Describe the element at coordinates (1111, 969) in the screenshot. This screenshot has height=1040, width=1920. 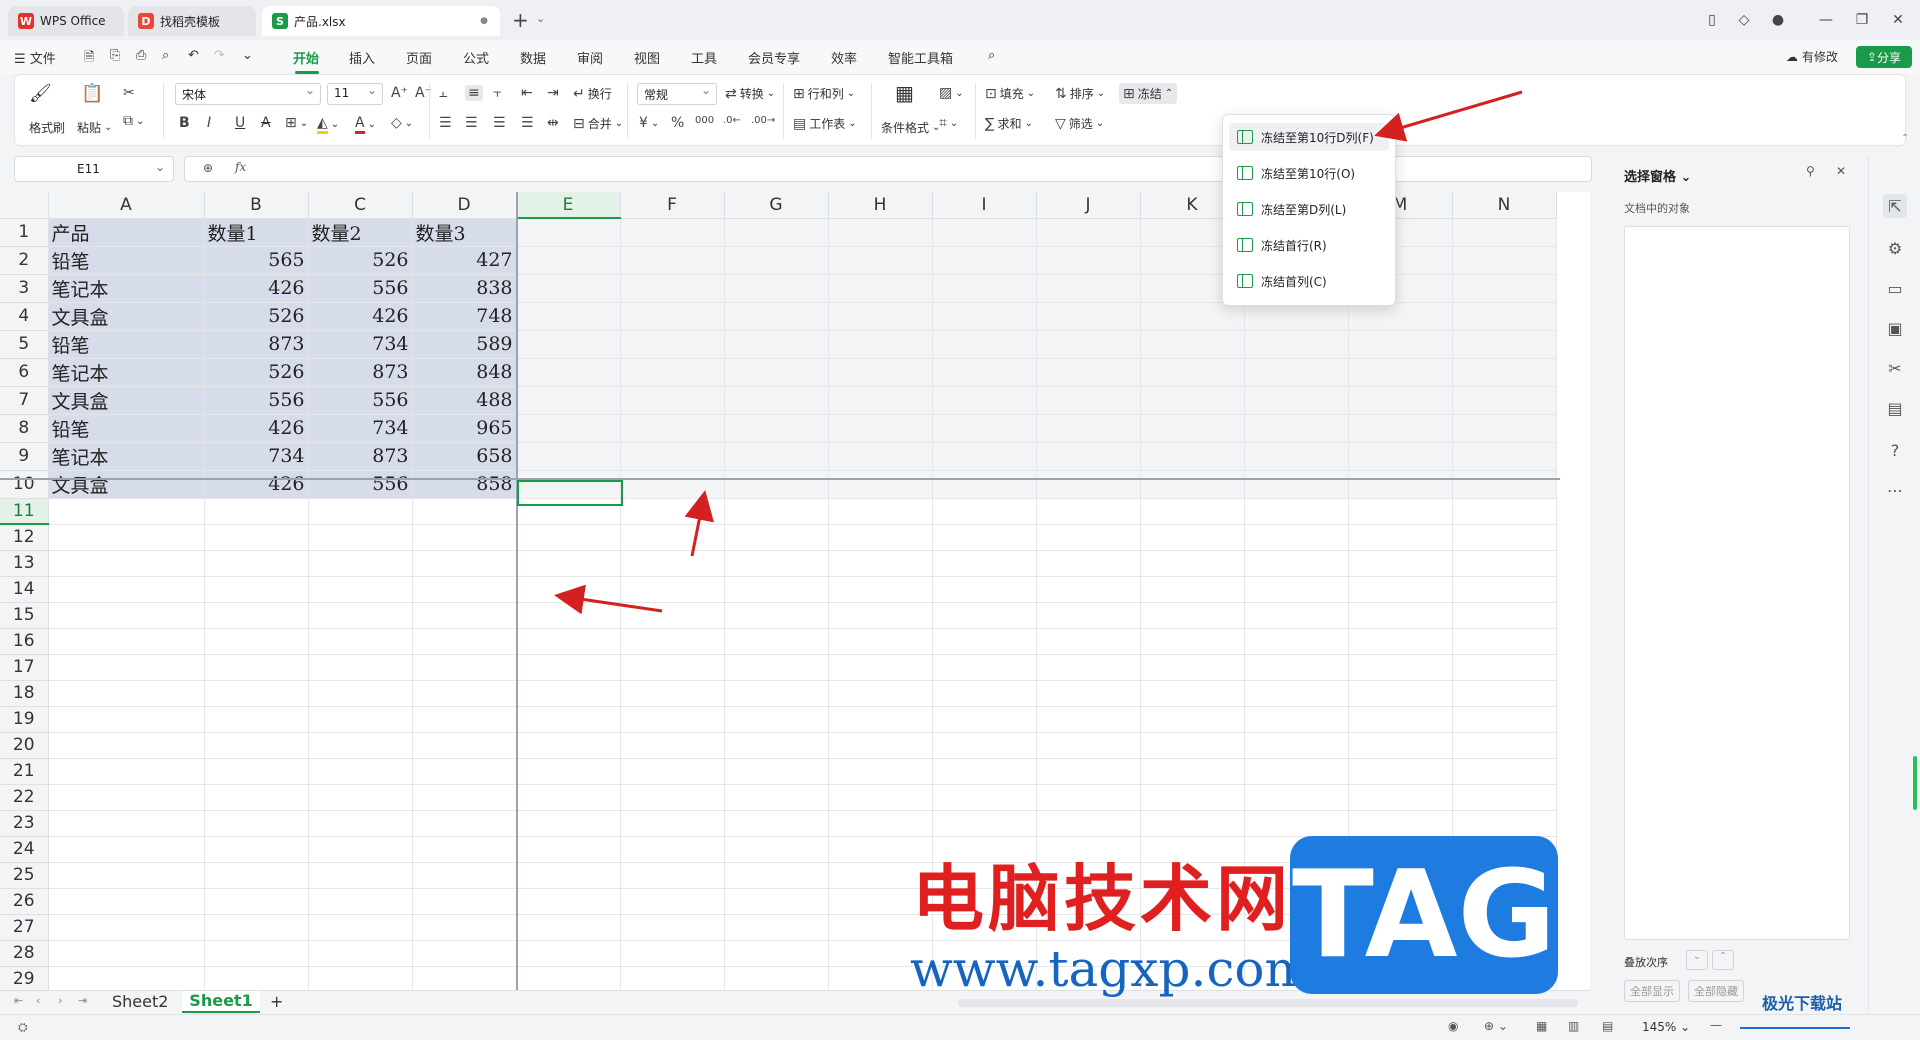
I see `watermark-url: www.tagxp.com` at that location.